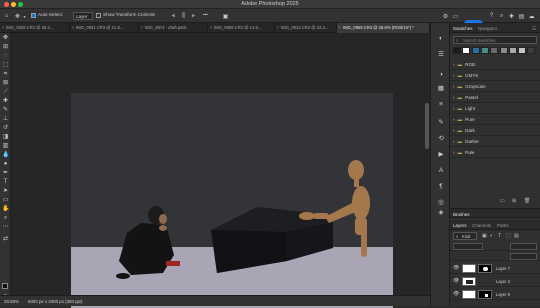 This screenshot has width=540, height=308. What do you see at coordinates (495, 40) in the screenshot?
I see `swatch-search-field: ⌕ Search Swatches` at bounding box center [495, 40].